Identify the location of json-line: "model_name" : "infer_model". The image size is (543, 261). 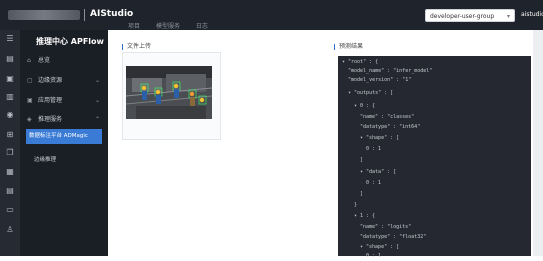
(390, 71).